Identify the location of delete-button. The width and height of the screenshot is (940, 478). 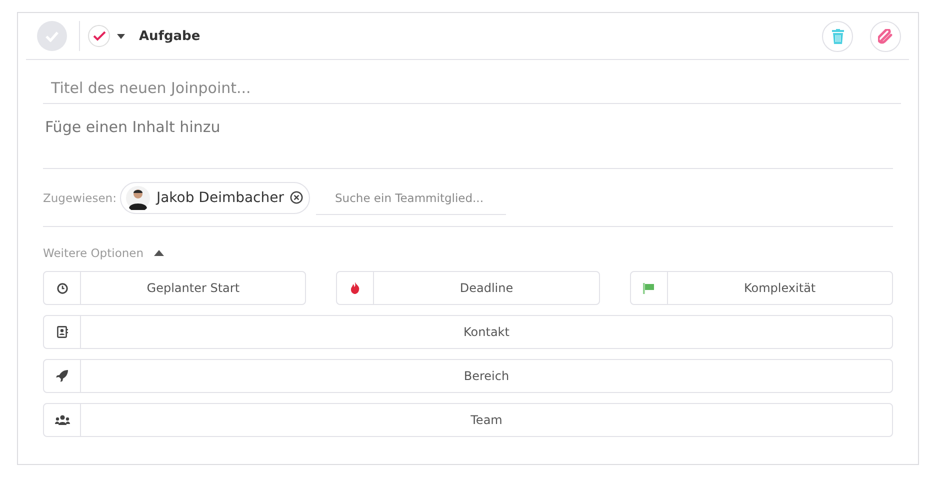
(837, 36).